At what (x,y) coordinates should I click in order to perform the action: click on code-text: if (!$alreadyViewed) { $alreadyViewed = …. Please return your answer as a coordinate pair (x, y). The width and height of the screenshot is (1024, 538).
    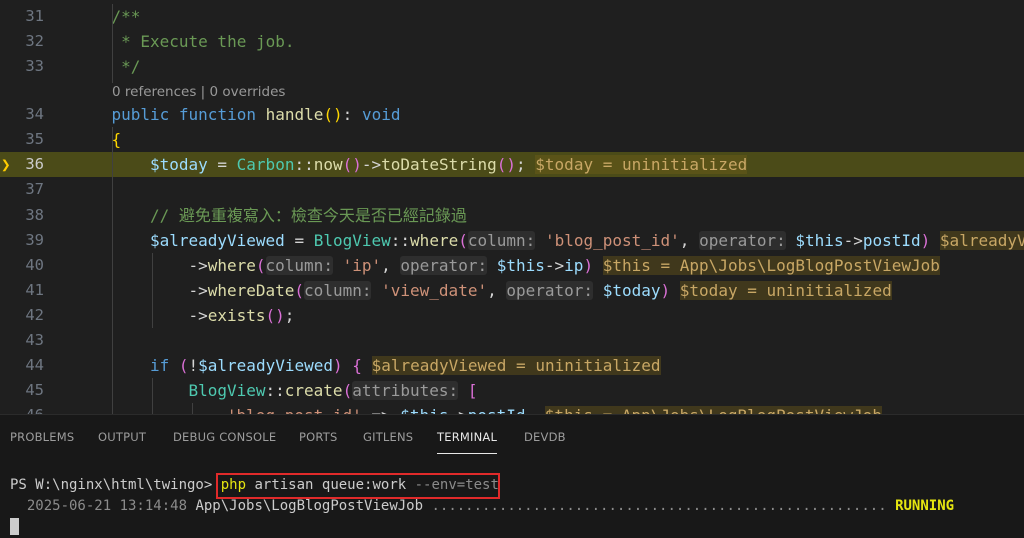
    Looking at the image, I should click on (405, 365).